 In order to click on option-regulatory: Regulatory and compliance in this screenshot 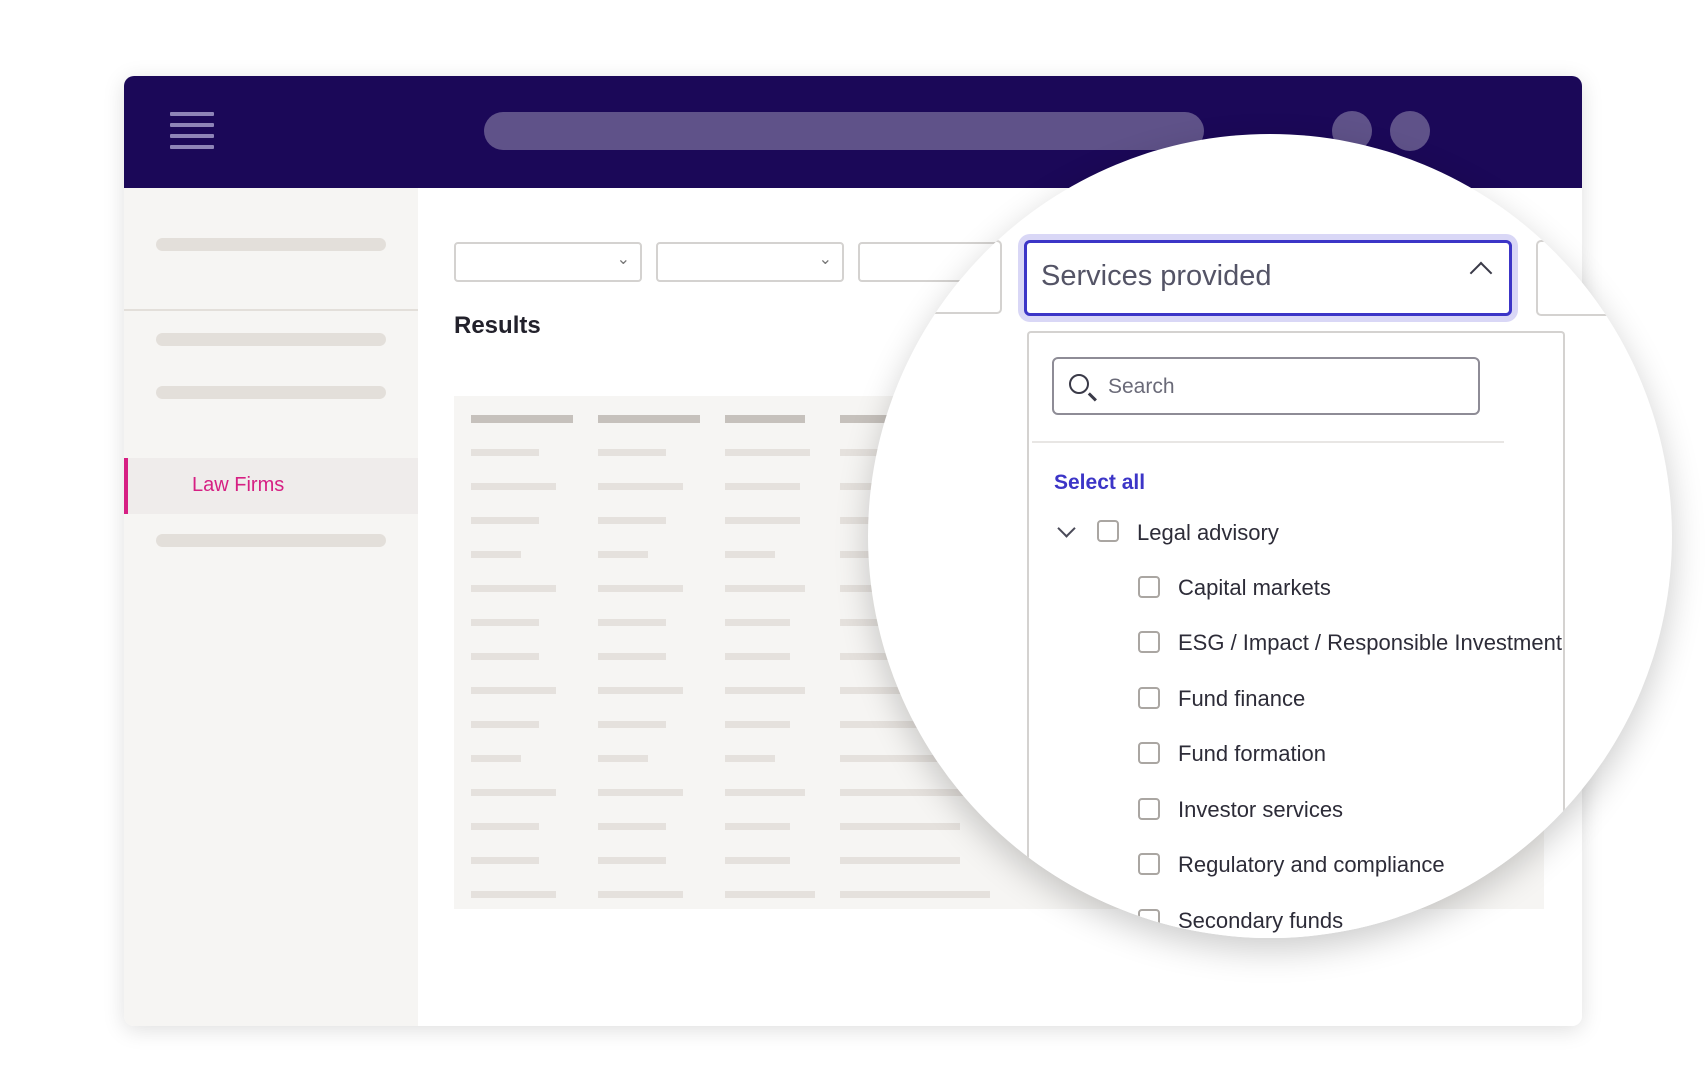, I will do `click(1311, 865)`.